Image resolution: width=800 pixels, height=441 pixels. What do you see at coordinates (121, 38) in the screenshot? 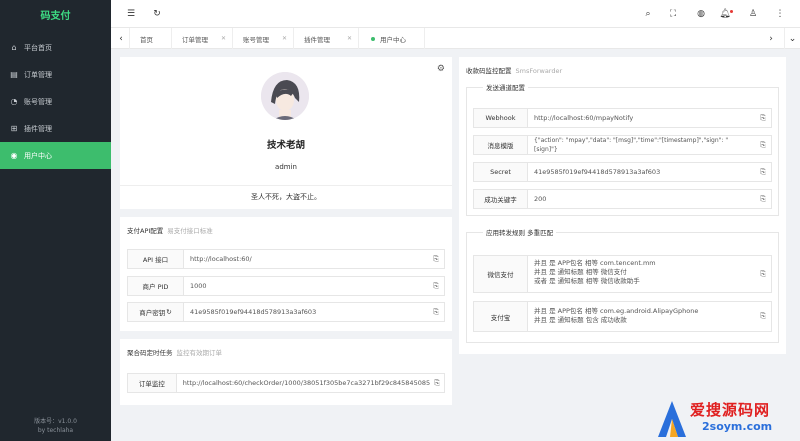
I see `tabs-scroll-left-icon: ‹` at bounding box center [121, 38].